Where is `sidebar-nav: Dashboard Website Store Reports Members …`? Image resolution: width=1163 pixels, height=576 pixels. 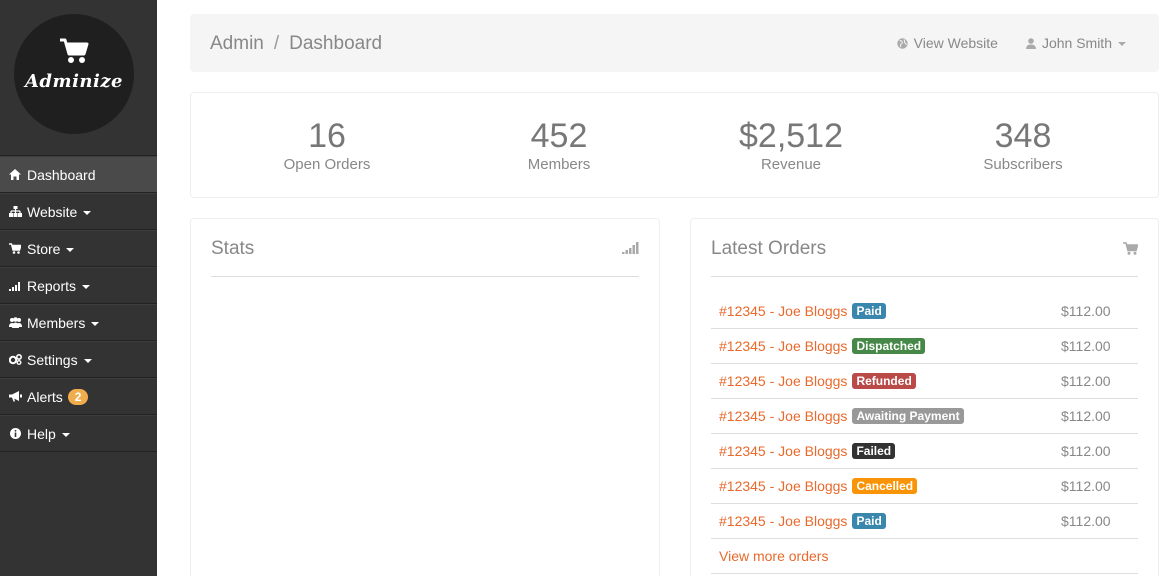
sidebar-nav: Dashboard Website Store Reports Members … is located at coordinates (78, 303).